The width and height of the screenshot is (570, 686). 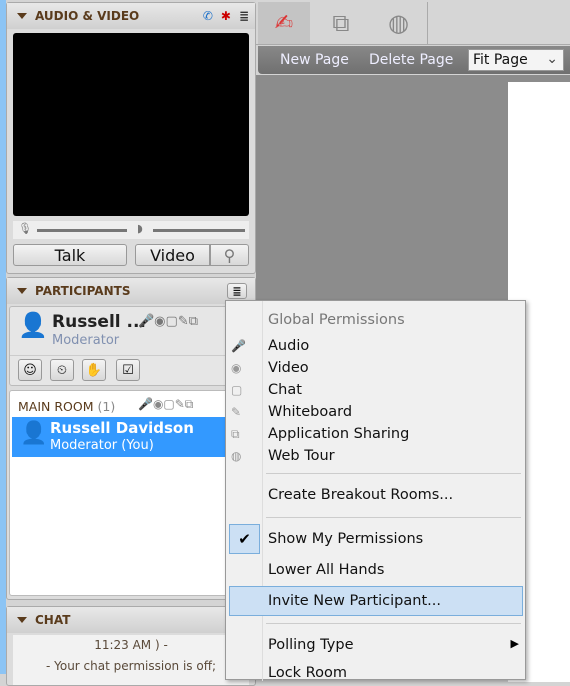 What do you see at coordinates (514, 643) in the screenshot?
I see `submenu-arrow-icon: ▶` at bounding box center [514, 643].